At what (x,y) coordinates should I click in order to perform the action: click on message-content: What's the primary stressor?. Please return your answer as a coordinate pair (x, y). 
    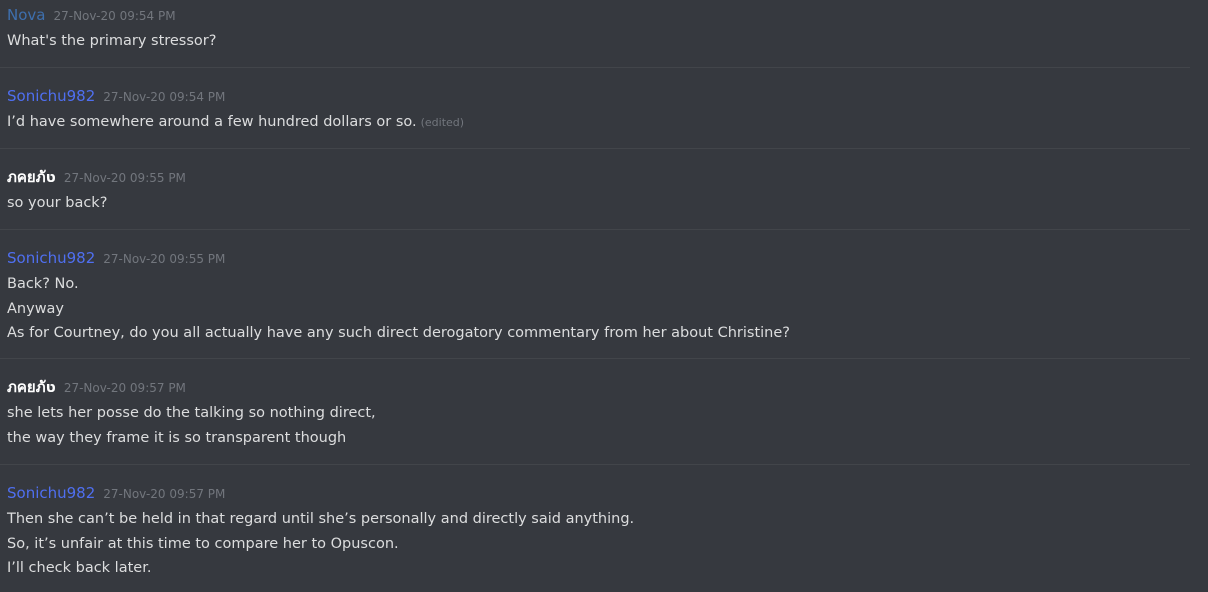
    Looking at the image, I should click on (598, 40).